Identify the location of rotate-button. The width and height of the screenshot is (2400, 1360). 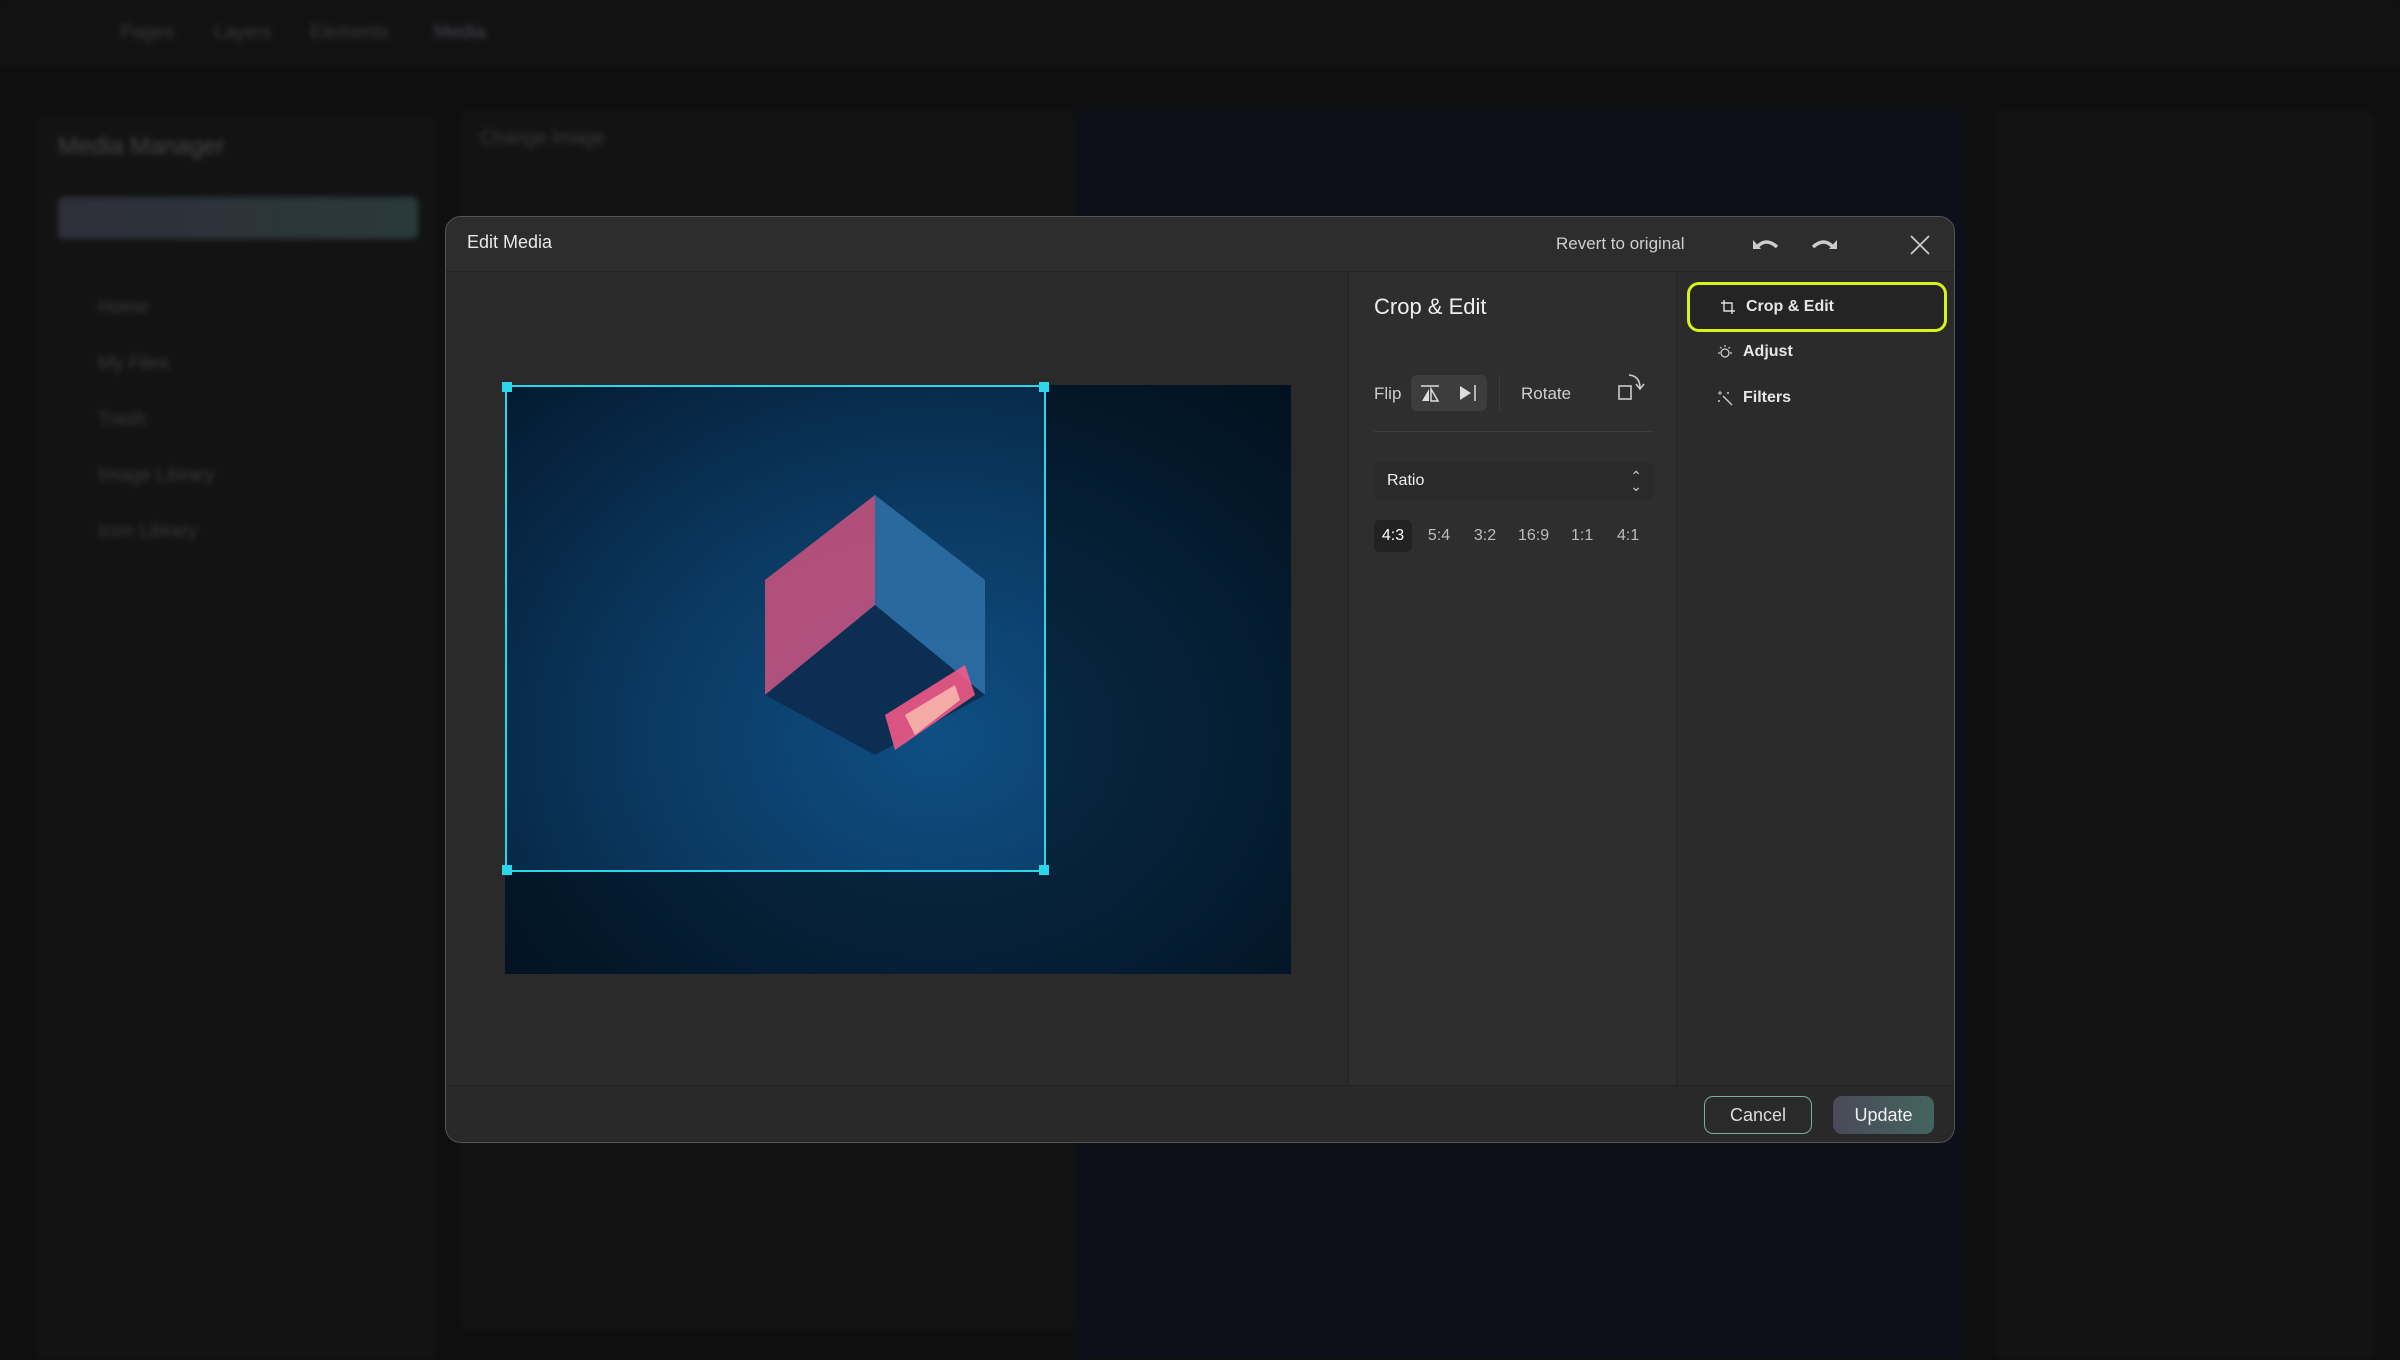
(1632, 390).